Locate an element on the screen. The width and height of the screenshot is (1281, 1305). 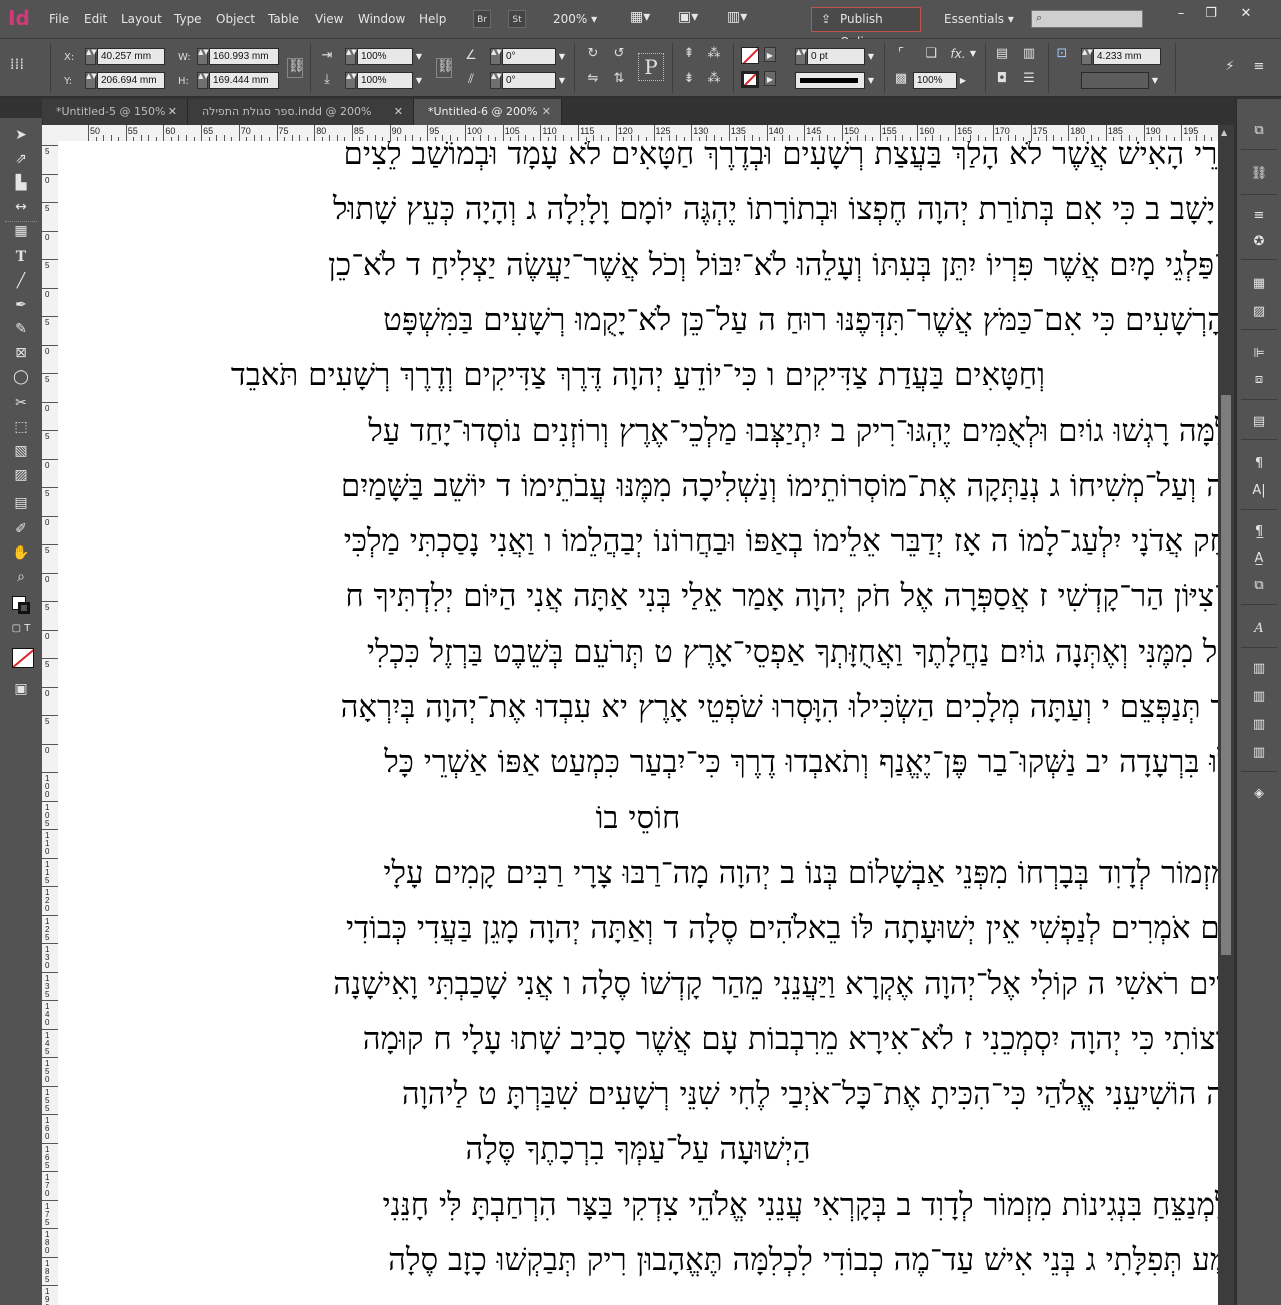
help-search-input: ⌕ is located at coordinates (1087, 19).